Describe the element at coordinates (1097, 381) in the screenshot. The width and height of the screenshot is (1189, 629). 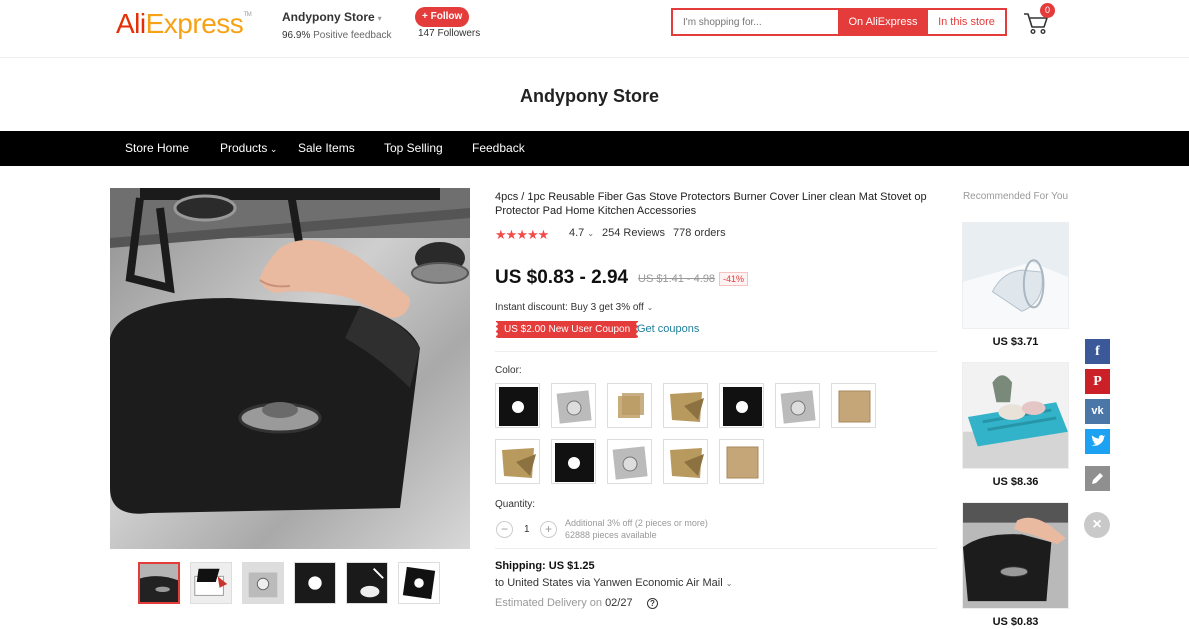
I see `pinterest-icon: P` at that location.